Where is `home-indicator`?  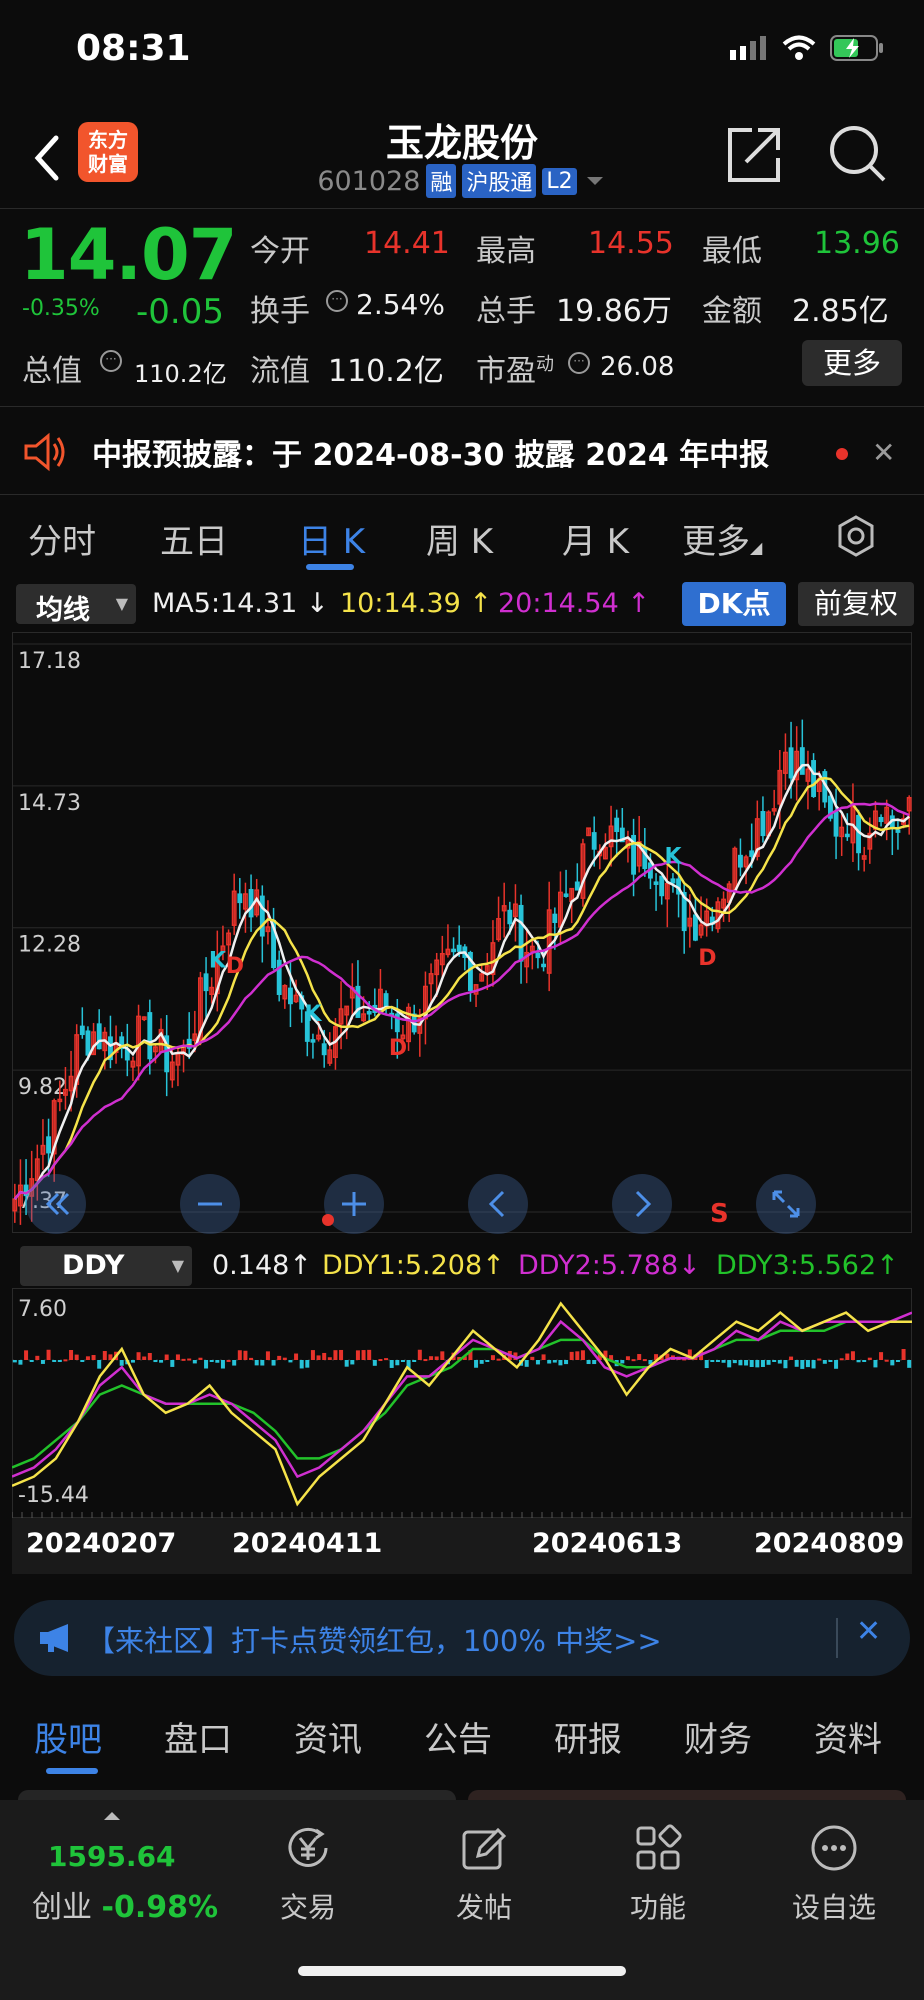 home-indicator is located at coordinates (462, 1971).